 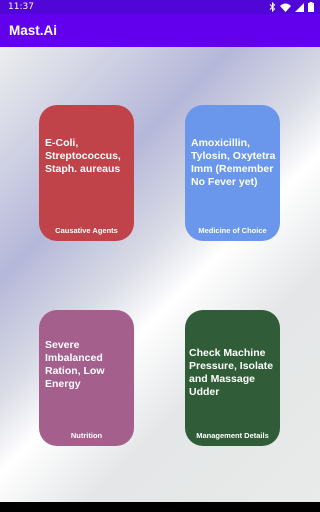 I want to click on status-bar: 11:37, so click(x=160, y=7).